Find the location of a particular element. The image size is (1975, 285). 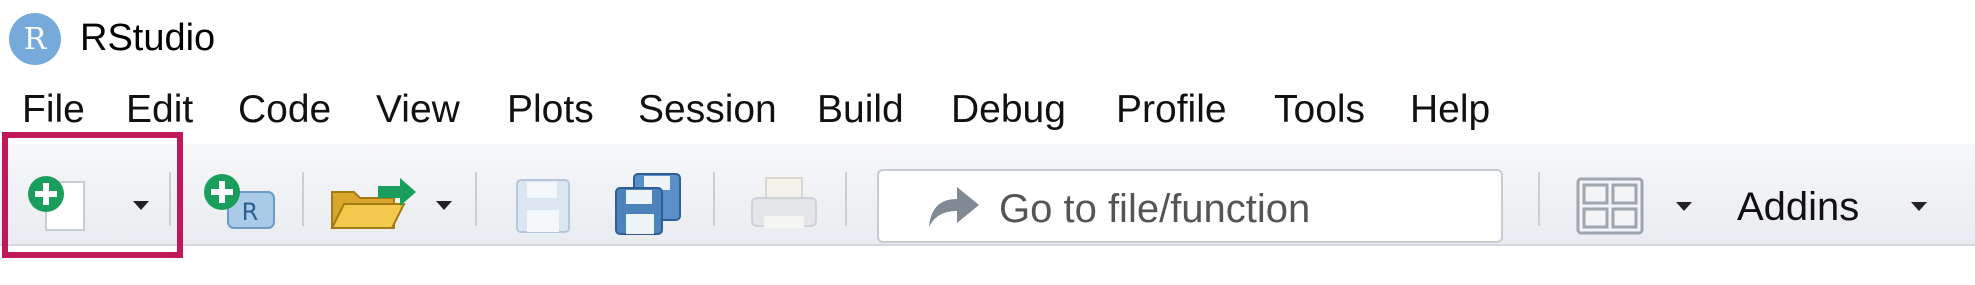

new-file-plus-icon is located at coordinates (56, 203).